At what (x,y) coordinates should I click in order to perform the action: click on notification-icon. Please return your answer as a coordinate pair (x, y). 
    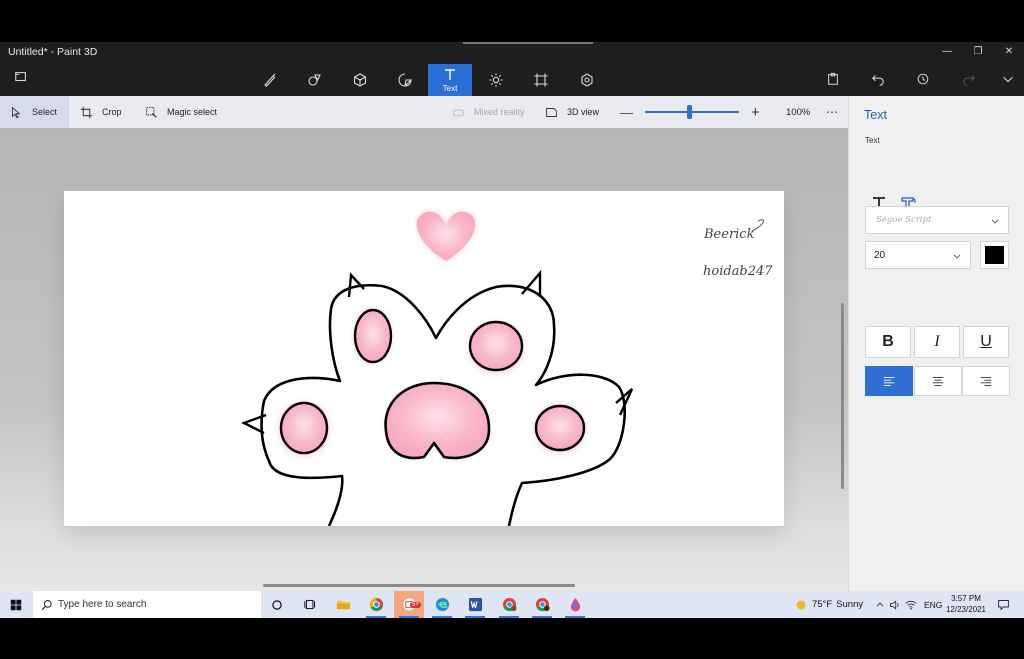
    Looking at the image, I should click on (1003, 605).